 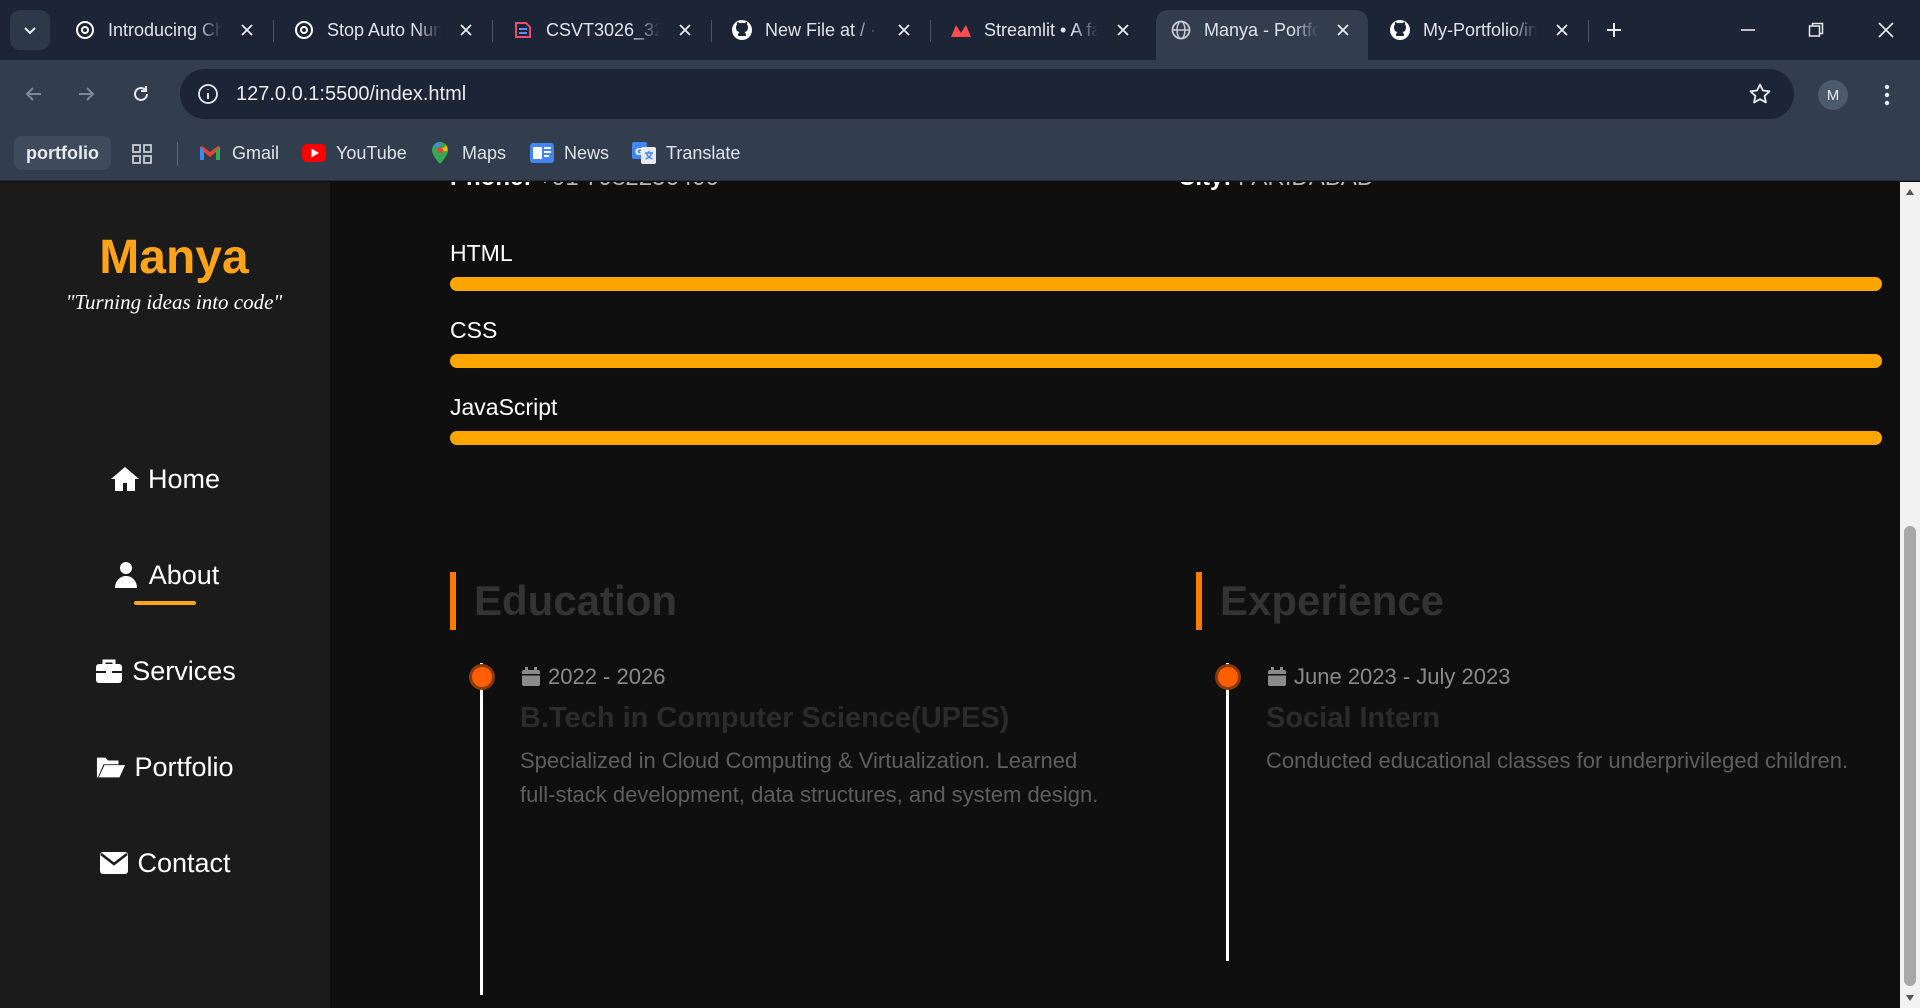 I want to click on bookmark-news: News, so click(x=569, y=153).